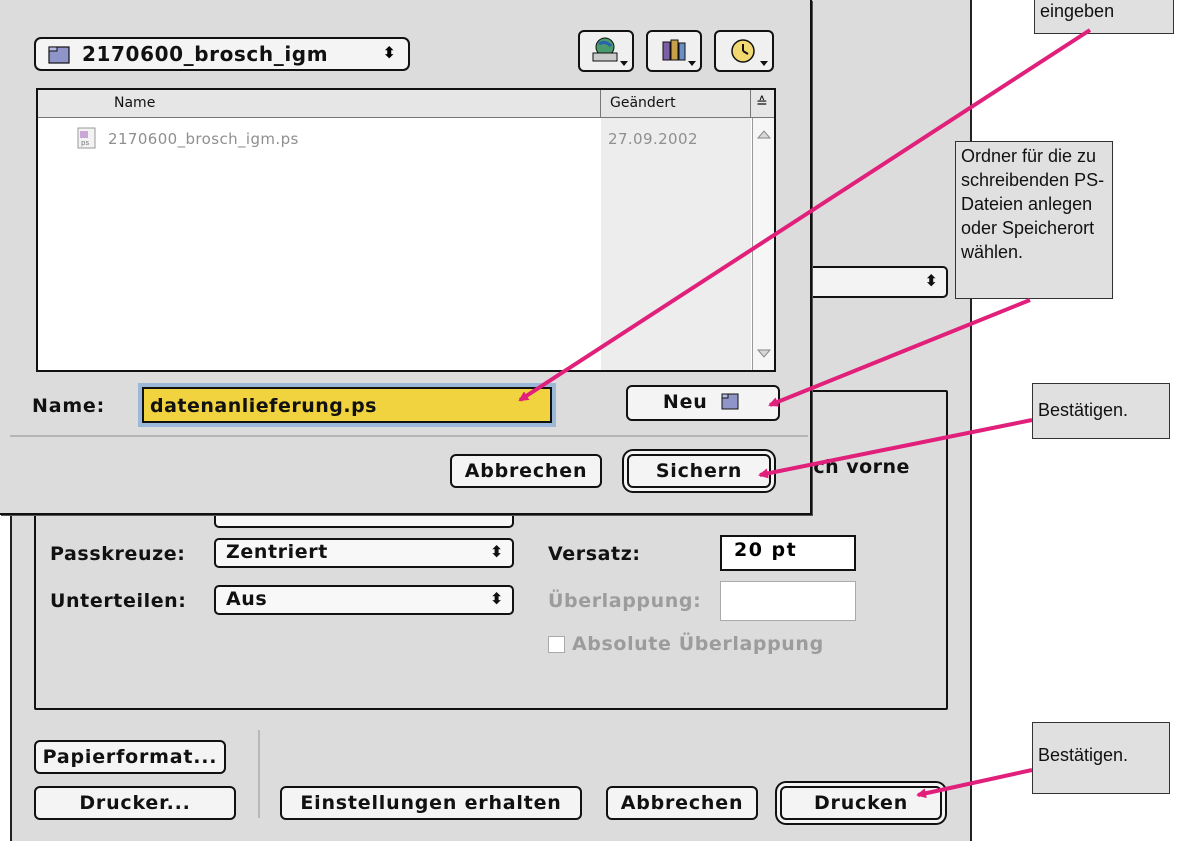 The image size is (1178, 841). Describe the element at coordinates (899, 352) in the screenshot. I see `arrow-to-new-folder` at that location.